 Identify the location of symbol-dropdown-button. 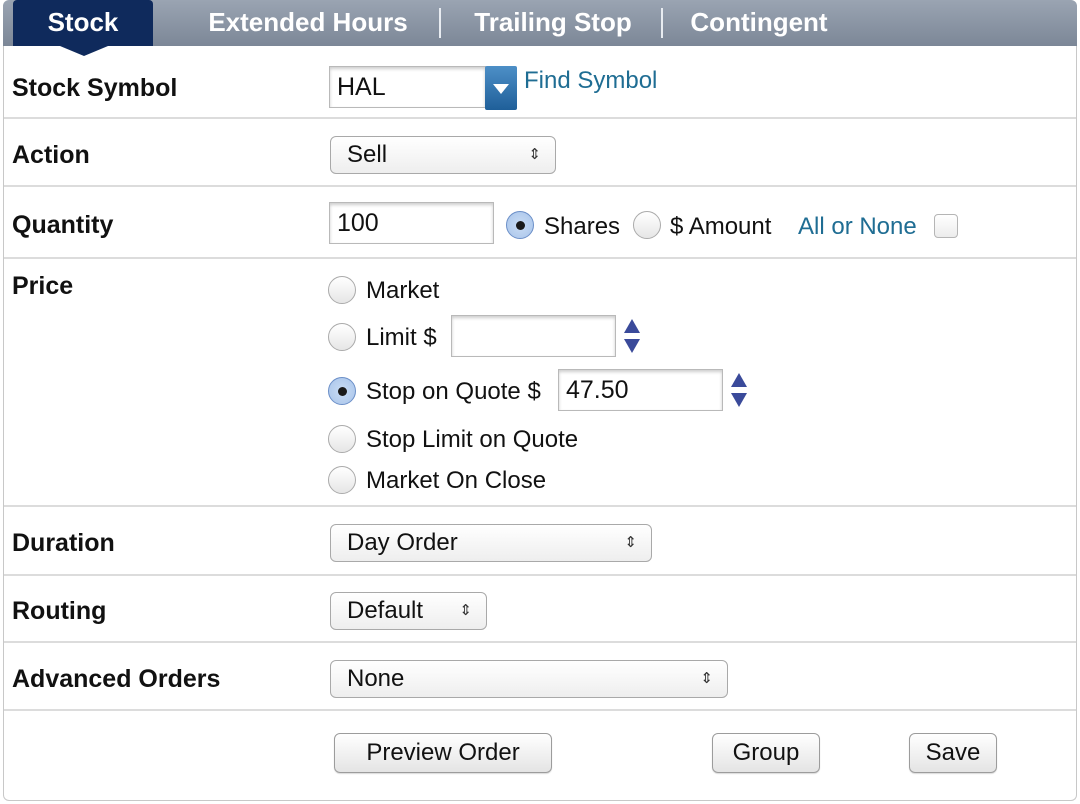
(501, 88).